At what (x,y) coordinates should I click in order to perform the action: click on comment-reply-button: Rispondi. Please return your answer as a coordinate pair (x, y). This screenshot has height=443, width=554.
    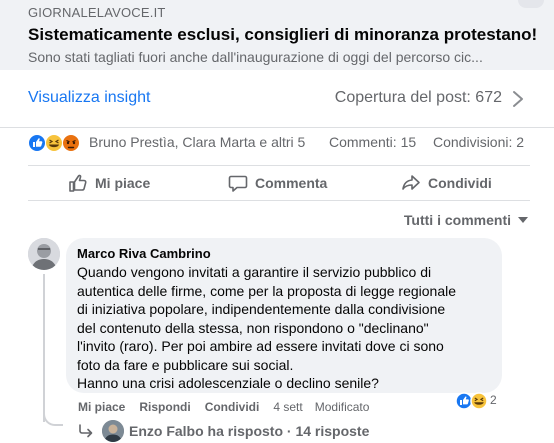
    Looking at the image, I should click on (164, 407).